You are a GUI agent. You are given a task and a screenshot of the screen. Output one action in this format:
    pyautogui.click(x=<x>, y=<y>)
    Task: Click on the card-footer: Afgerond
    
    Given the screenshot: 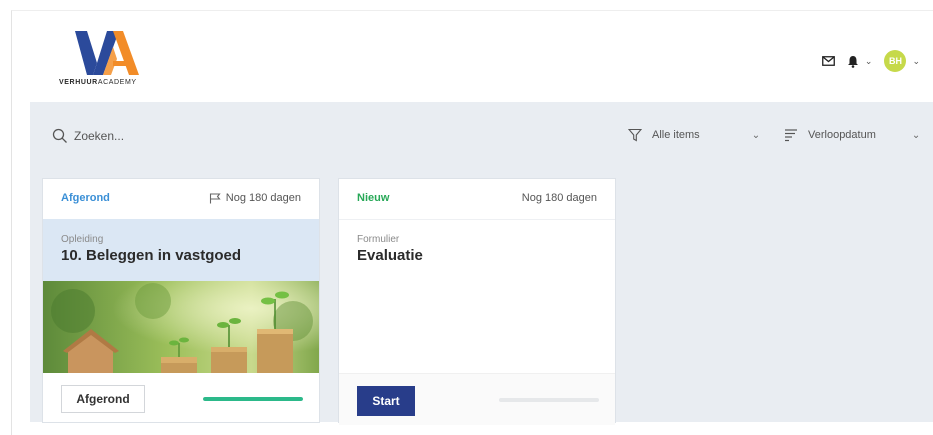 What is the action you would take?
    pyautogui.click(x=181, y=398)
    